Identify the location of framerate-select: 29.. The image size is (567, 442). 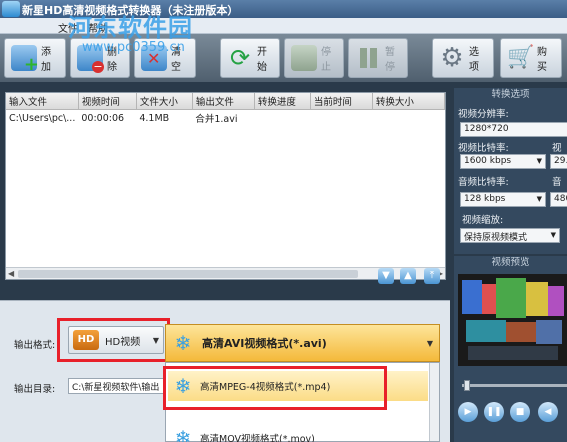
(558, 161).